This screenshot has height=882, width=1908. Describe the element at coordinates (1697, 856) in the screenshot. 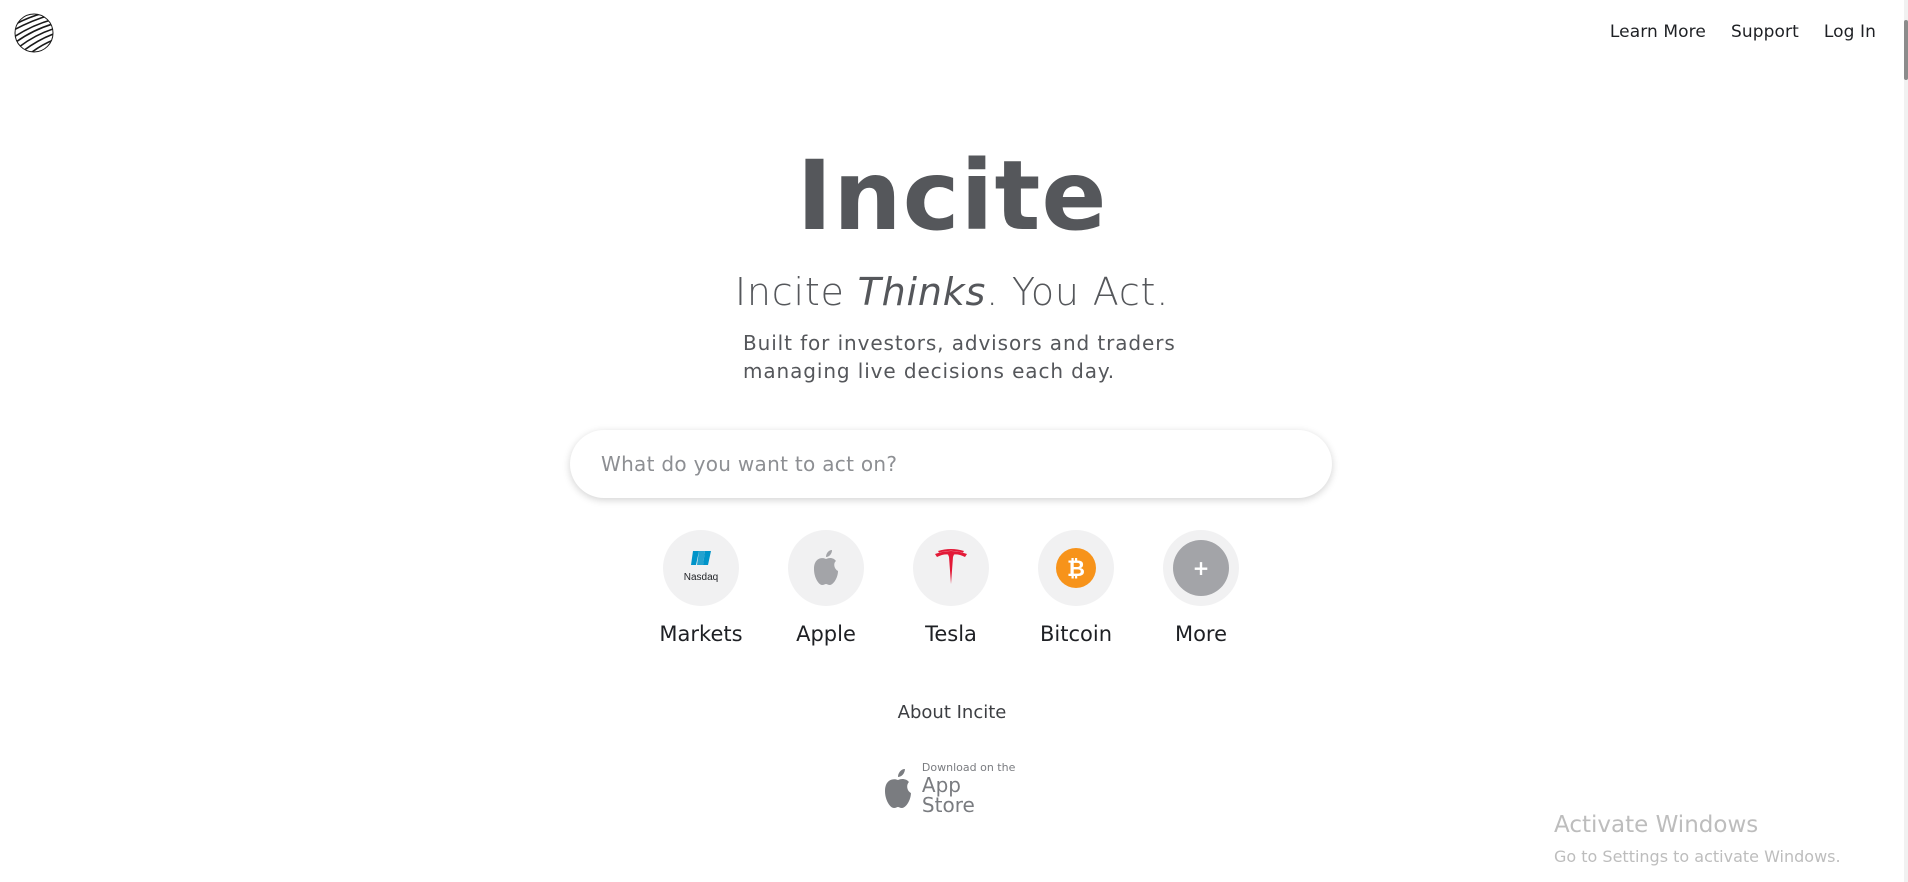

I see `watermark-line-2: Go to Settings to activate Windows.` at that location.